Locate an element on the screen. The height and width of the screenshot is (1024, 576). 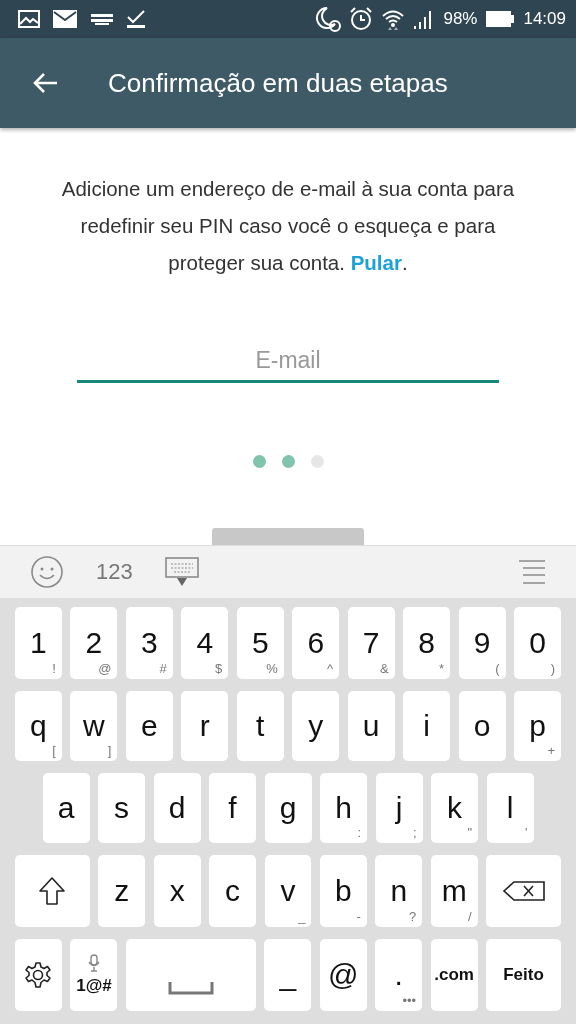
keyboard-key: f is located at coordinates (232, 808).